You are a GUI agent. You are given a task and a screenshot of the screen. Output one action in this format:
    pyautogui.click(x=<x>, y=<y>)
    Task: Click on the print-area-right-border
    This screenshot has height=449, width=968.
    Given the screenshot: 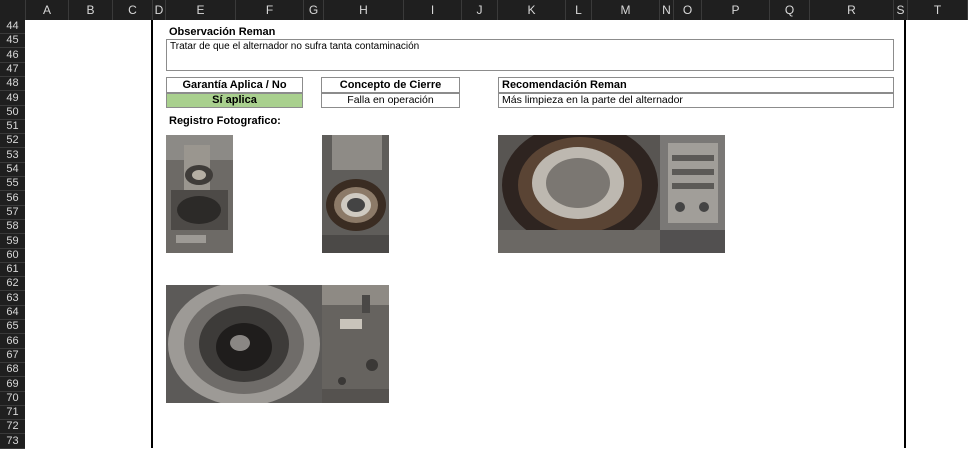 What is the action you would take?
    pyautogui.click(x=905, y=234)
    